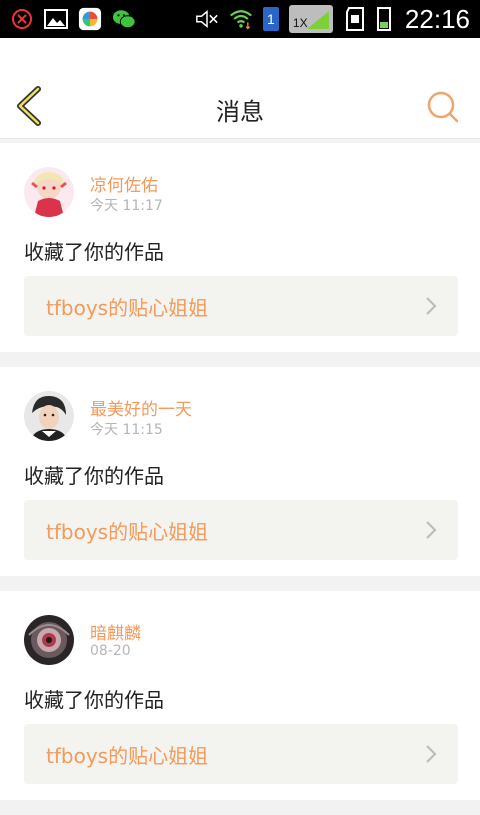 The image size is (480, 815). I want to click on notification-icons, so click(73, 19).